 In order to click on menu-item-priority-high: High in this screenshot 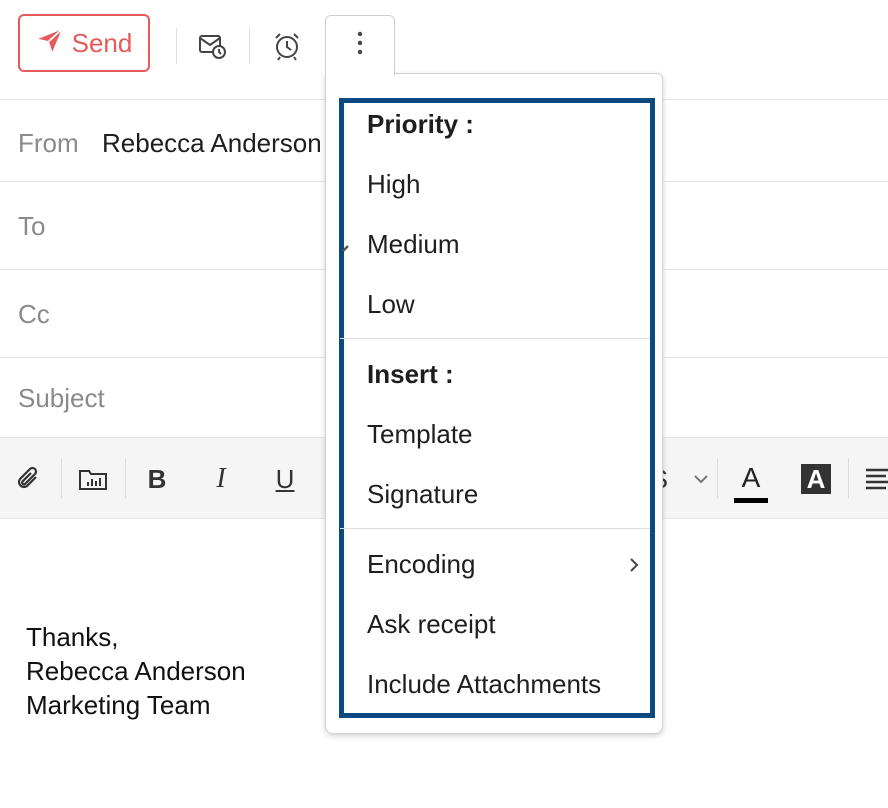, I will do `click(393, 184)`.